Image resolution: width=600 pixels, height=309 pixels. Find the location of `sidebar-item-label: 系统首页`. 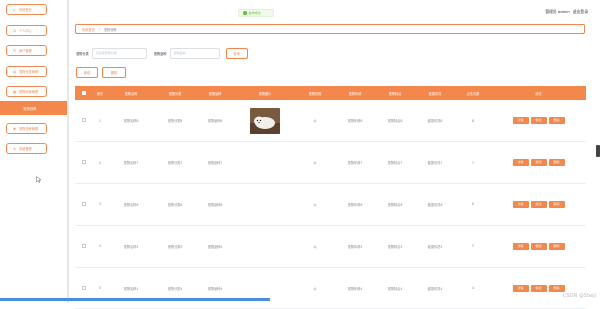

sidebar-item-label: 系统首页 is located at coordinates (25, 9).